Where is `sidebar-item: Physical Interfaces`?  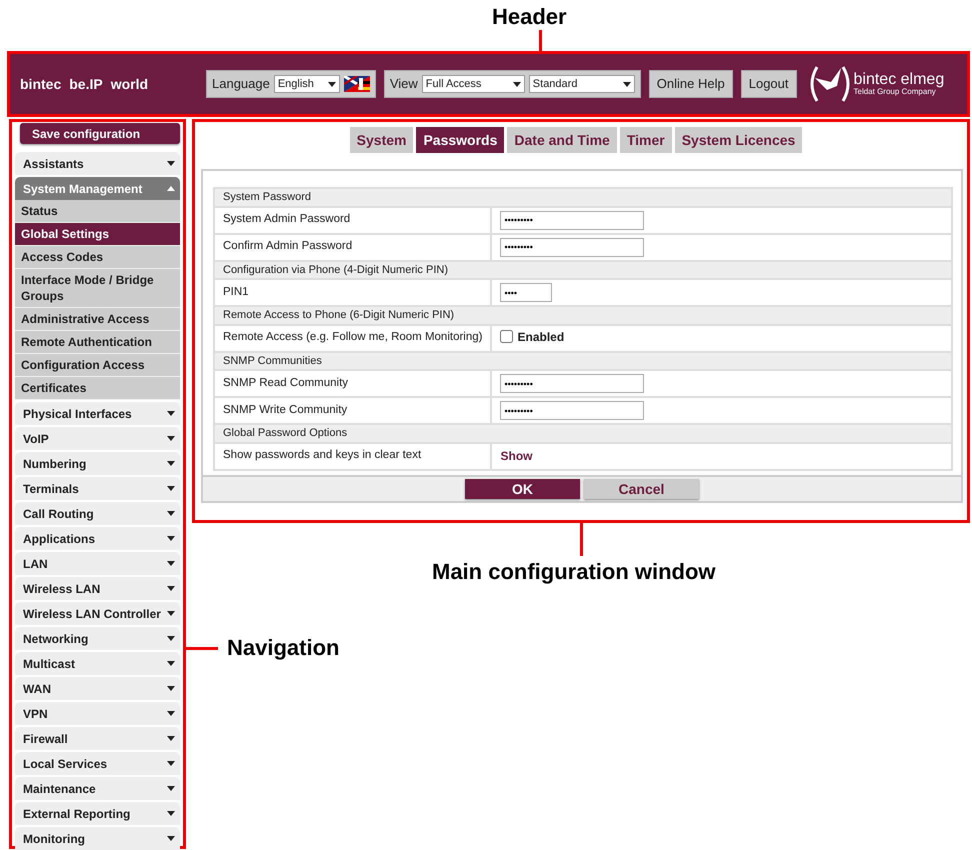 sidebar-item: Physical Interfaces is located at coordinates (97, 413).